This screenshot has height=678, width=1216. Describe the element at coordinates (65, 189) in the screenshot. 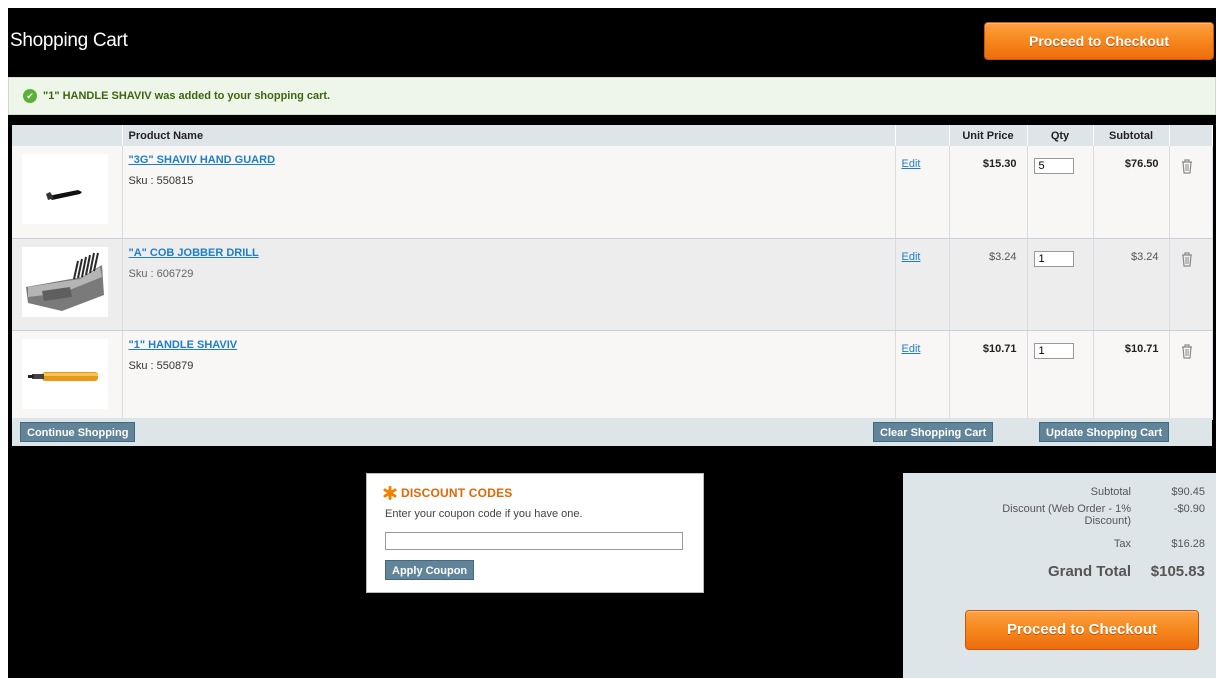

I see `hand-guard-image` at that location.